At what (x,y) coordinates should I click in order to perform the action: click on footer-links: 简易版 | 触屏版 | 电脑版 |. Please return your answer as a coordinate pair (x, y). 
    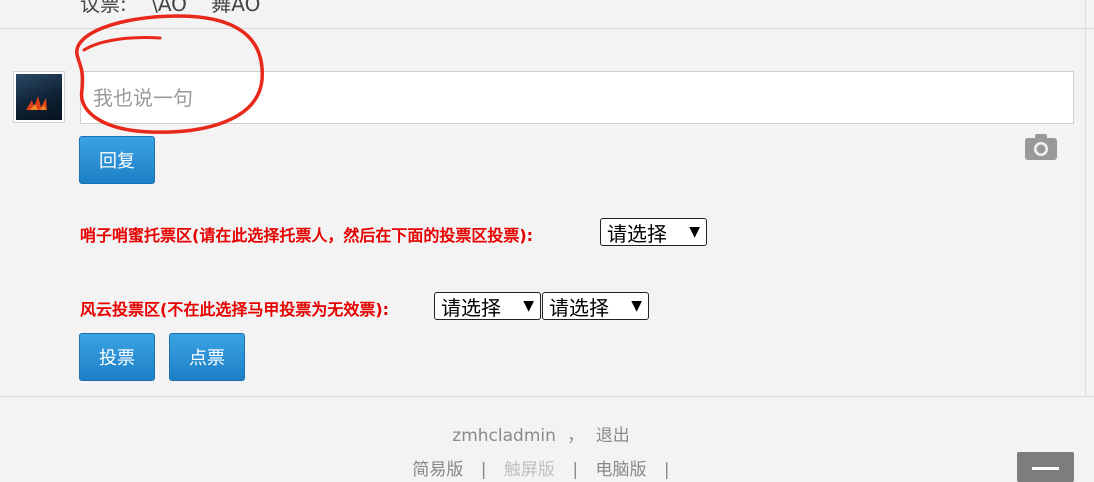
    Looking at the image, I should click on (547, 467).